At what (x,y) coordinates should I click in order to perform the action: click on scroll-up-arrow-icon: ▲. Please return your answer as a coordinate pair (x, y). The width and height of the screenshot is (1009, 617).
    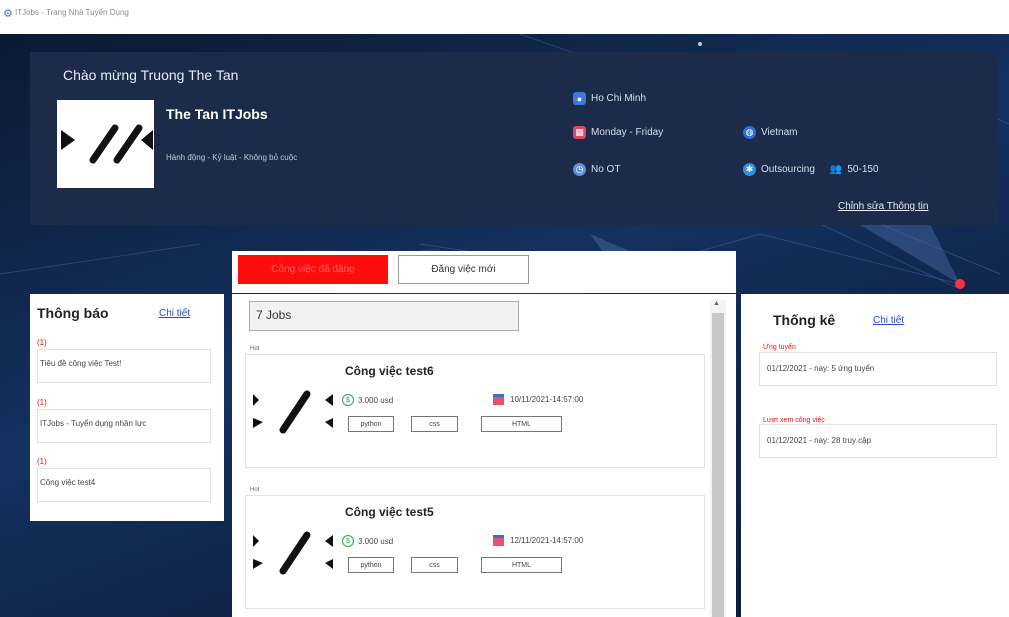
    Looking at the image, I should click on (716, 303).